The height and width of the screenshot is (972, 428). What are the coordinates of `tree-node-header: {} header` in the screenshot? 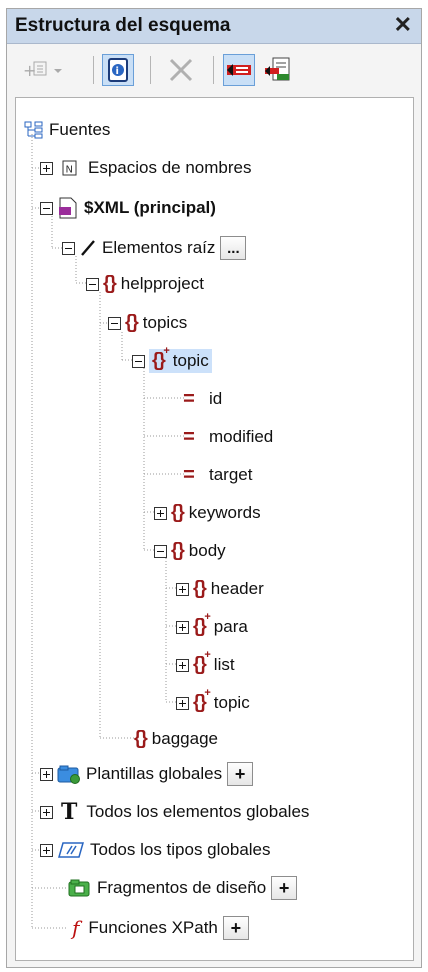 It's located at (220, 589).